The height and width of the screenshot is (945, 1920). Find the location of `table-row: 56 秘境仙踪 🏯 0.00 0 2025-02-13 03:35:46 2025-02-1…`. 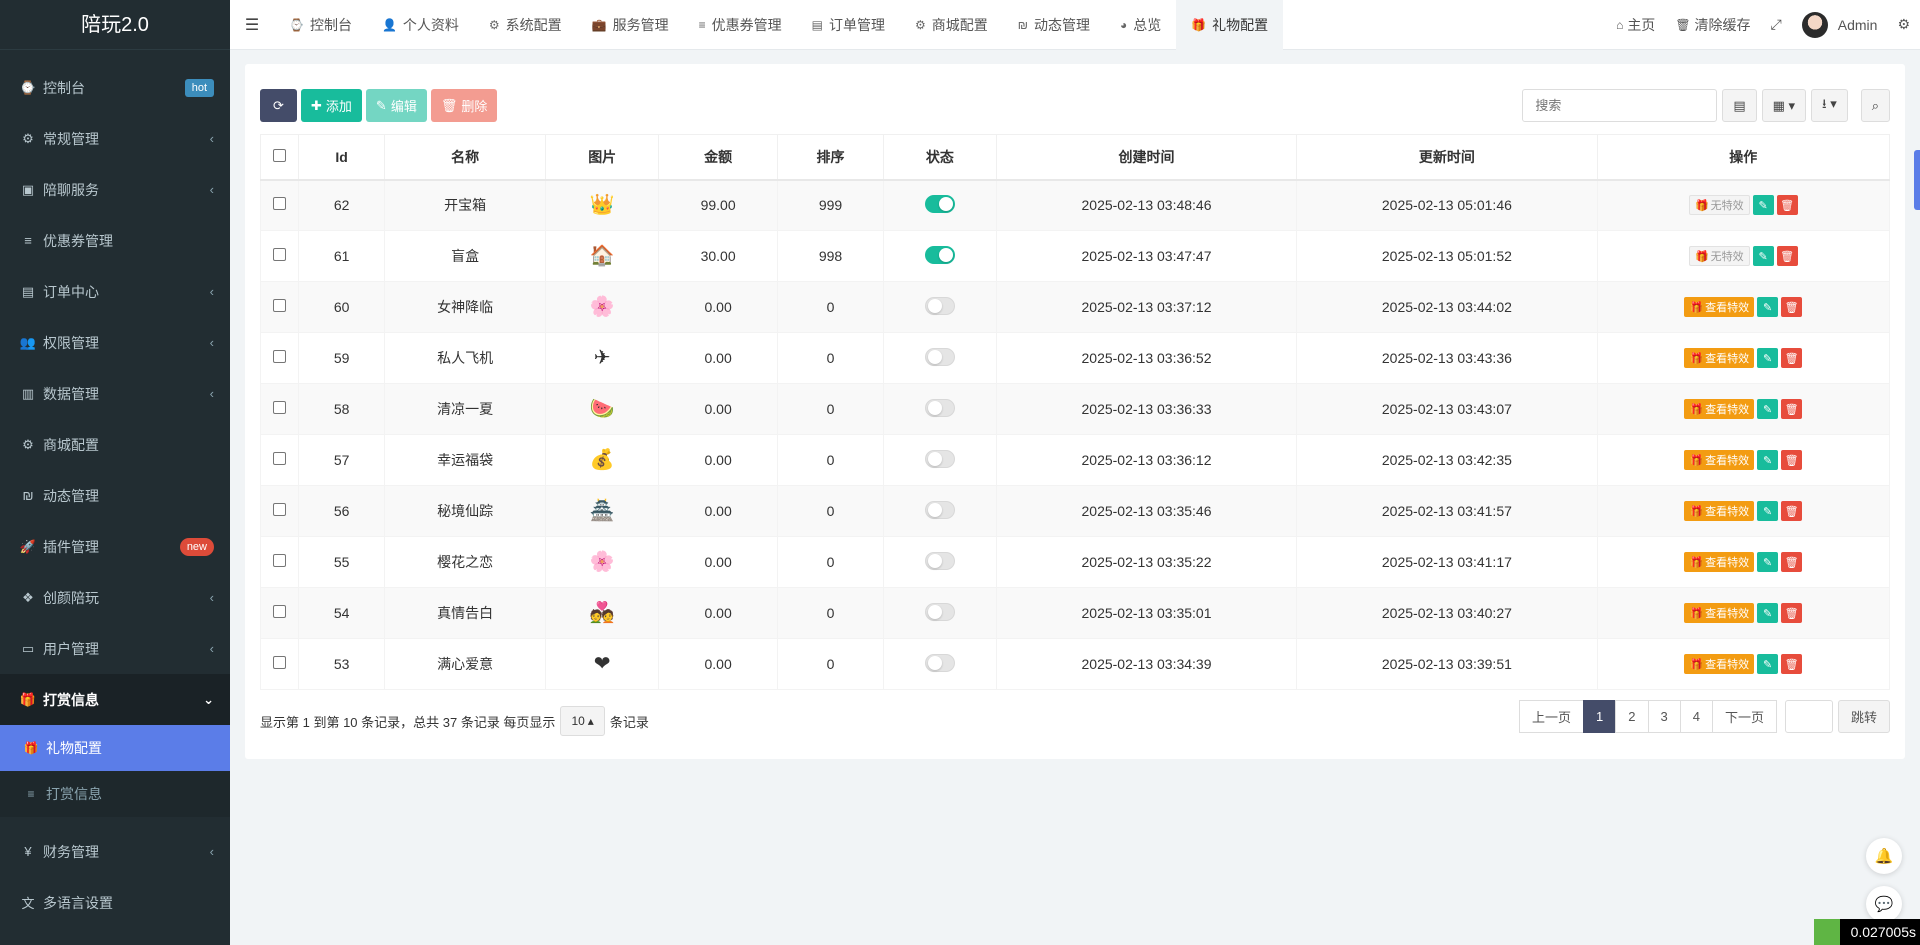

table-row: 56 秘境仙踪 🏯 0.00 0 2025-02-13 03:35:46 2025-02-1… is located at coordinates (1075, 511).